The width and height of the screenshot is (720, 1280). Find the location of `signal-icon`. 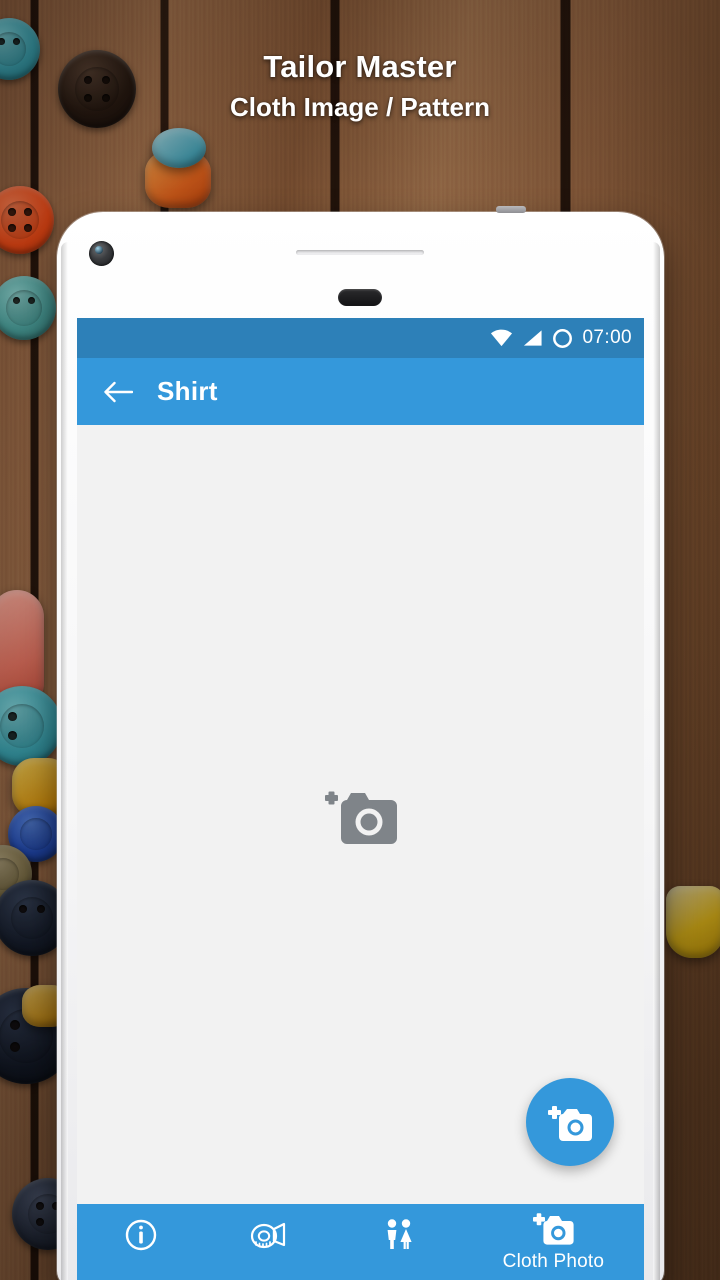

signal-icon is located at coordinates (533, 338).